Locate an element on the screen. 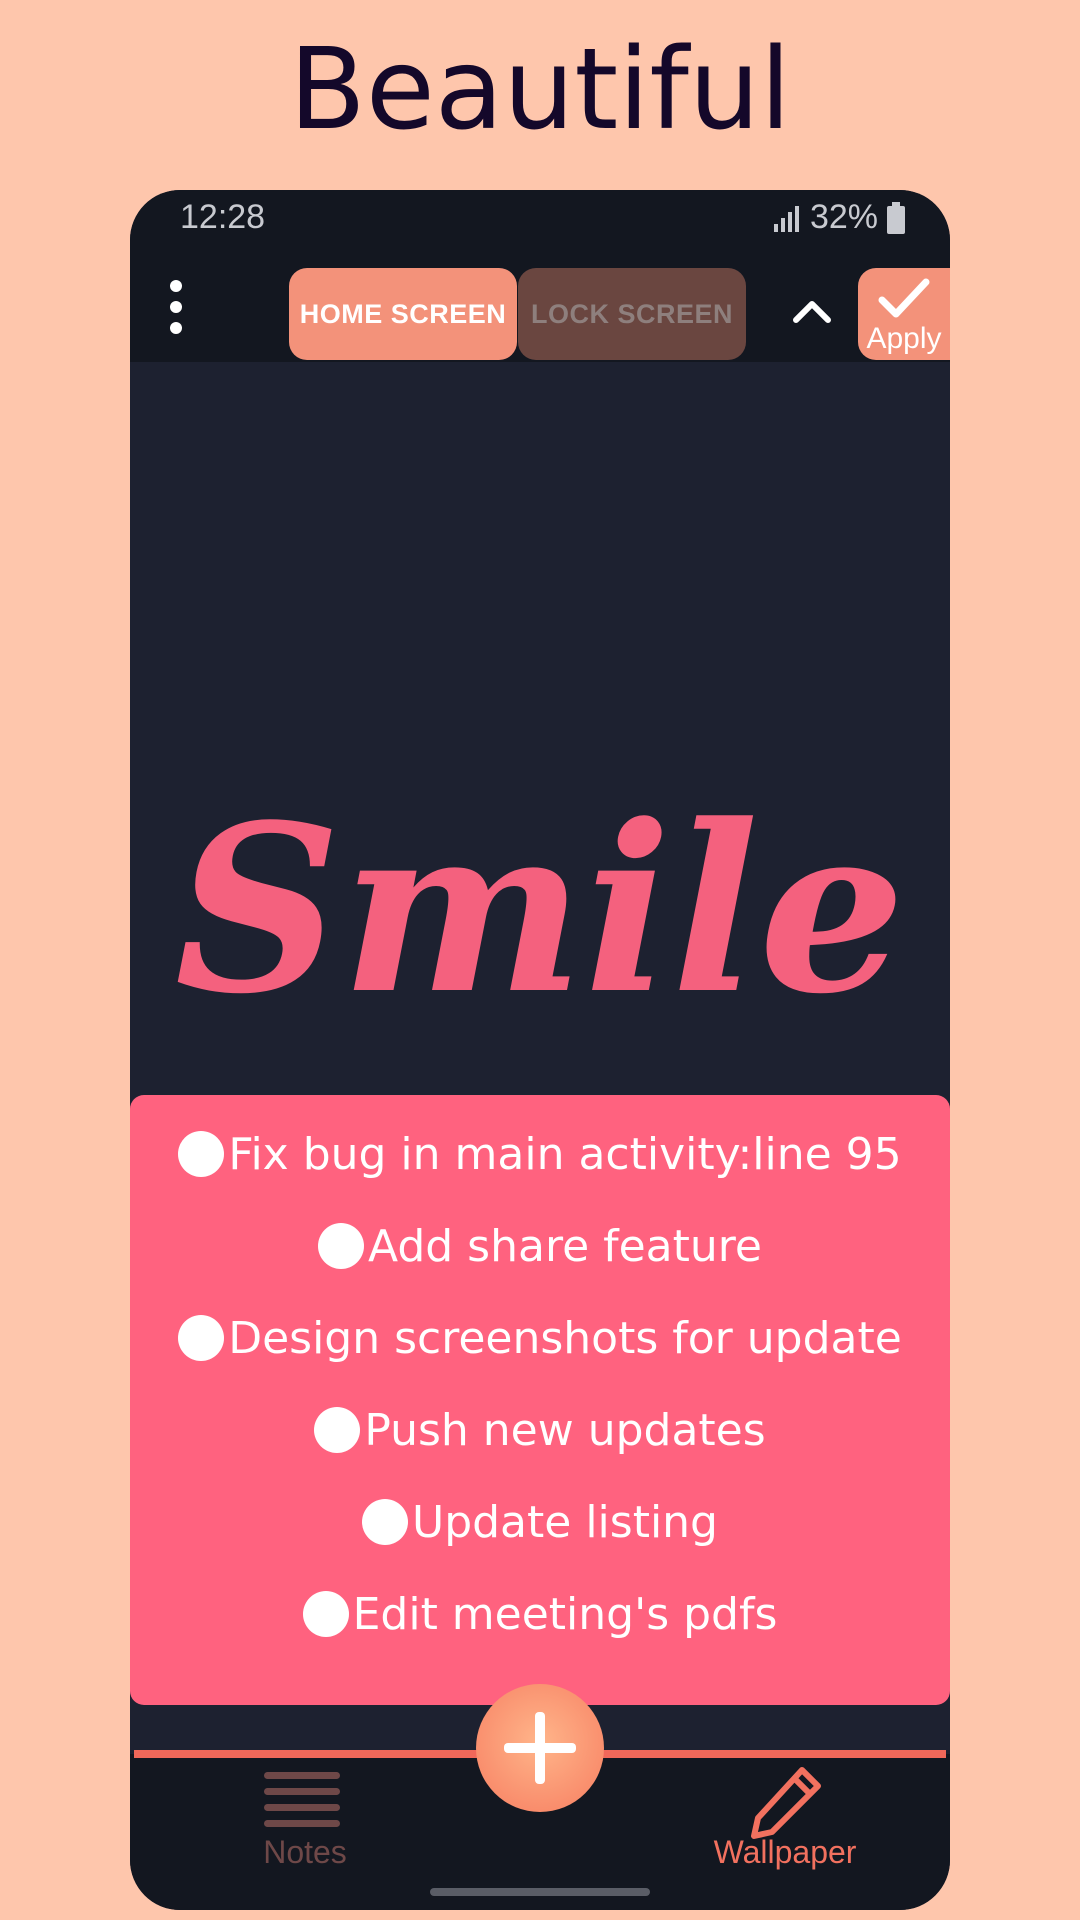 This screenshot has width=1080, height=1920. list-item: Update listing is located at coordinates (540, 1523).